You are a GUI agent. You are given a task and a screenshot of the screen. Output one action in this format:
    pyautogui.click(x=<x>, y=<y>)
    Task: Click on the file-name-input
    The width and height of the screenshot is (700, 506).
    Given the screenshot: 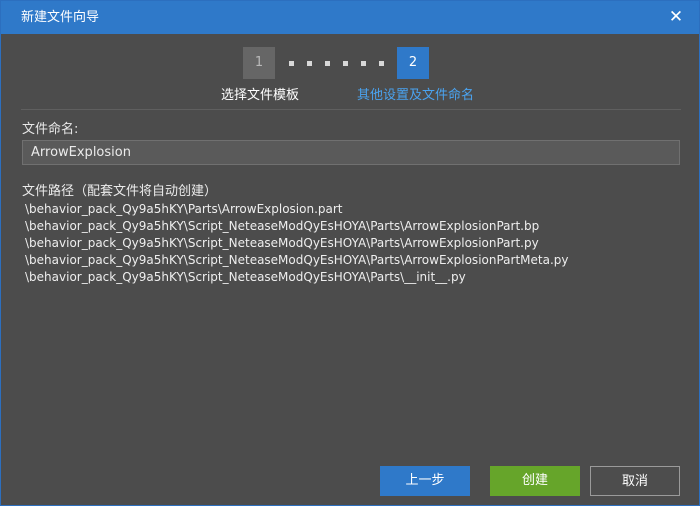 What is the action you would take?
    pyautogui.click(x=351, y=152)
    